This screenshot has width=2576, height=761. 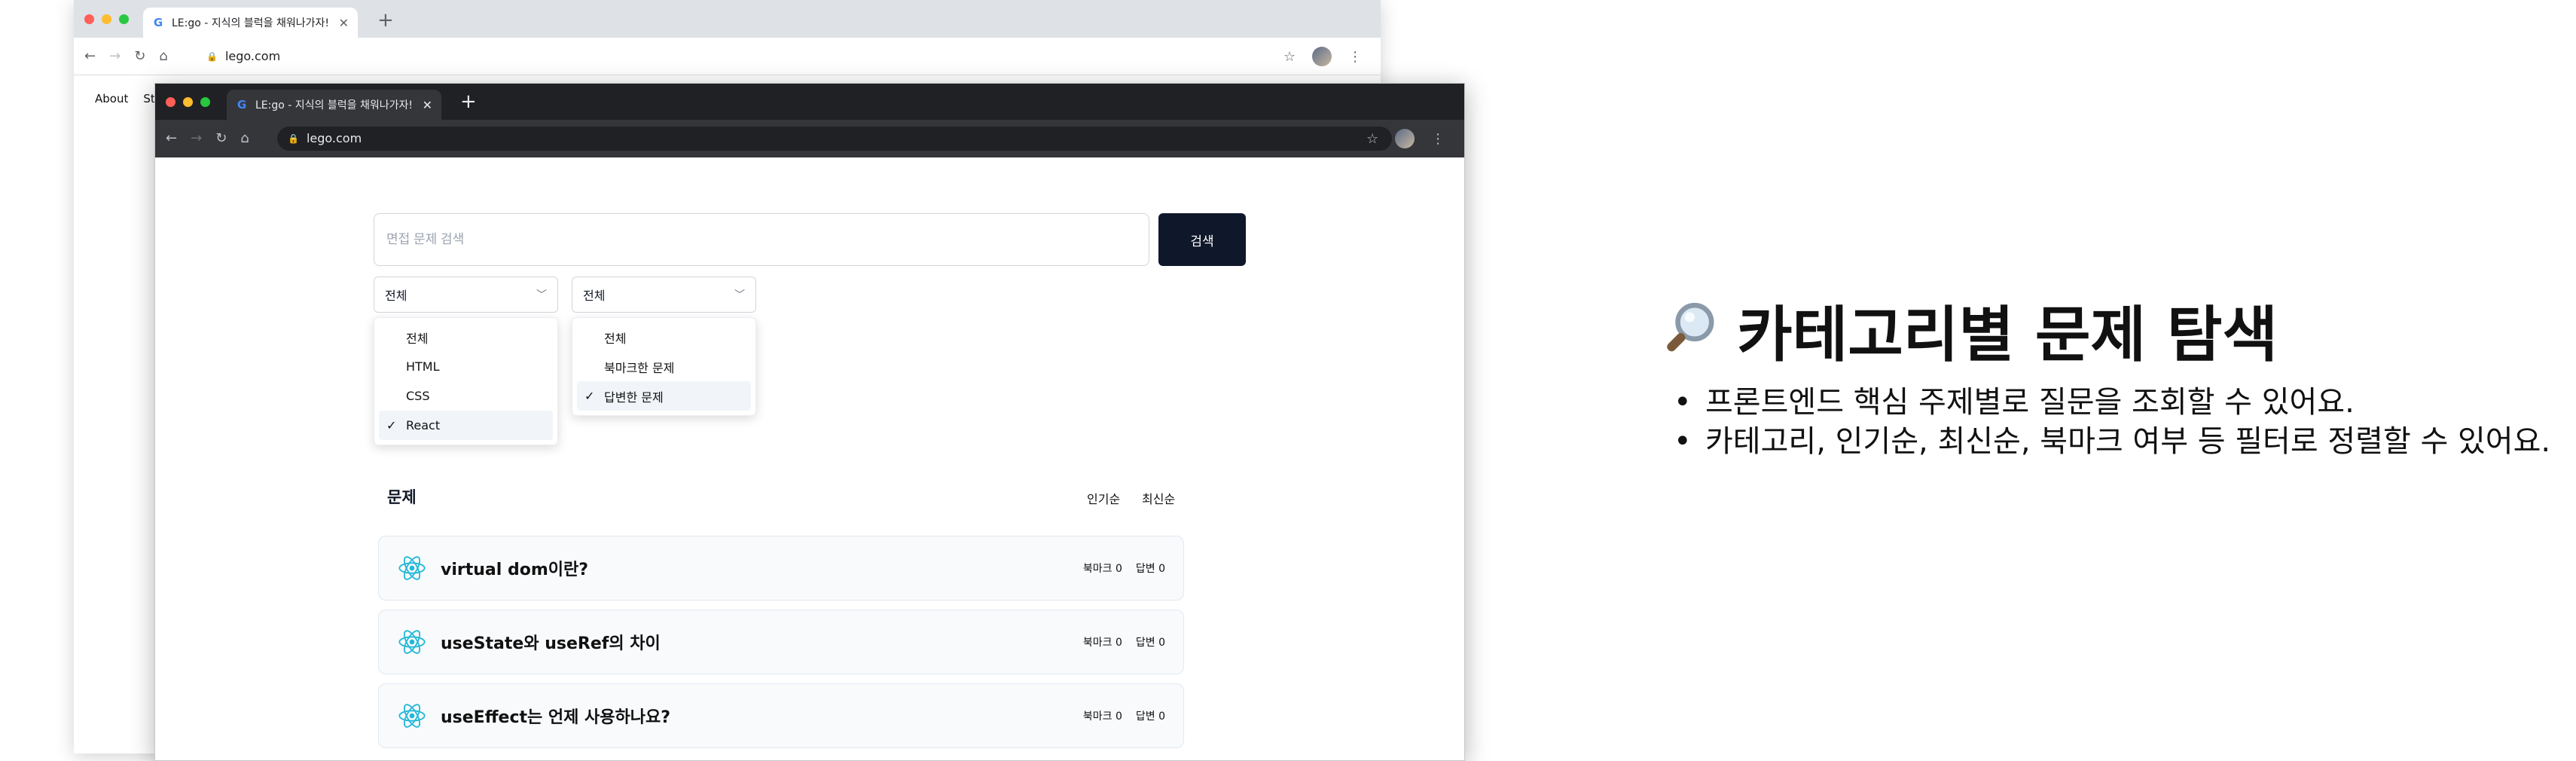 I want to click on category-select: 전체 ﹀, so click(x=466, y=295).